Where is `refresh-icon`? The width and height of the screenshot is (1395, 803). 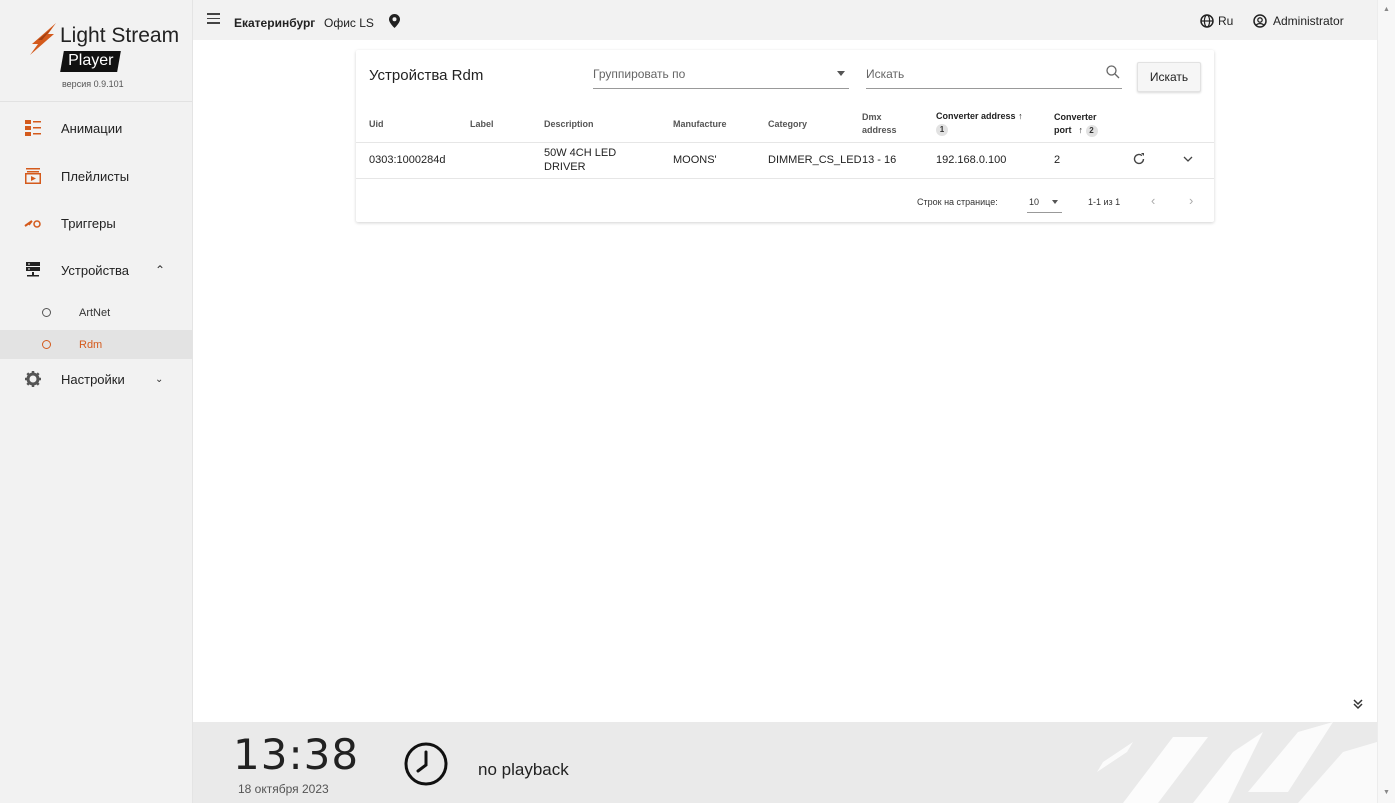
refresh-icon is located at coordinates (1139, 159).